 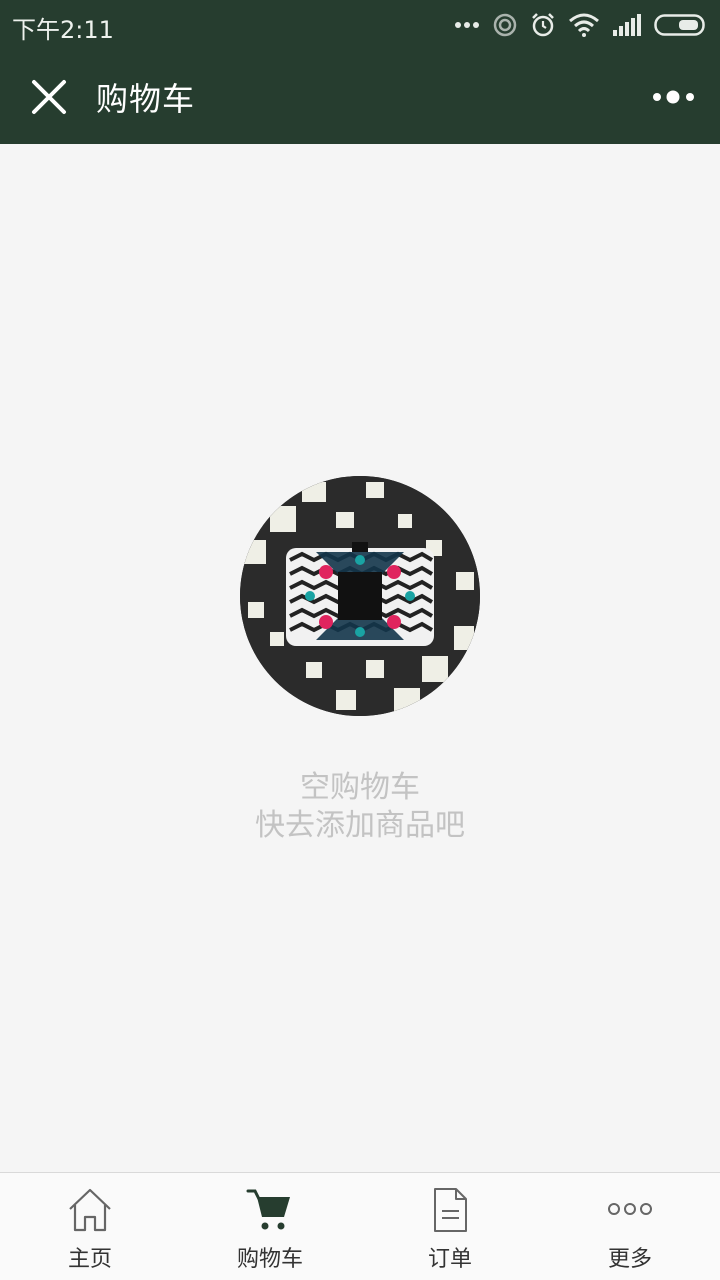 I want to click on tab-cart: 购物车, so click(x=270, y=1226).